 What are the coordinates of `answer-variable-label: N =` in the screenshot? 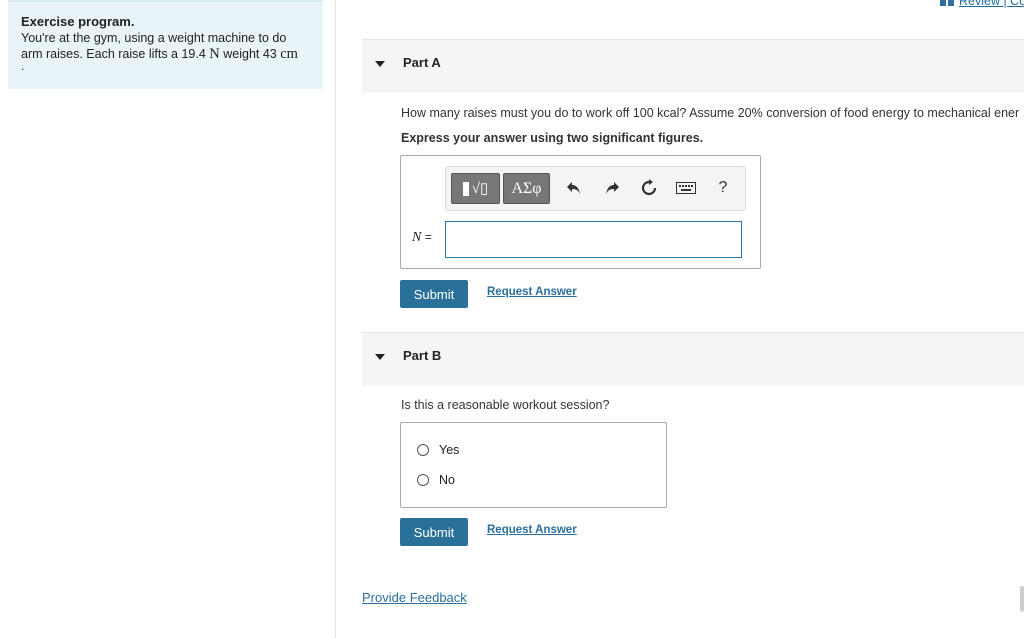 It's located at (422, 238).